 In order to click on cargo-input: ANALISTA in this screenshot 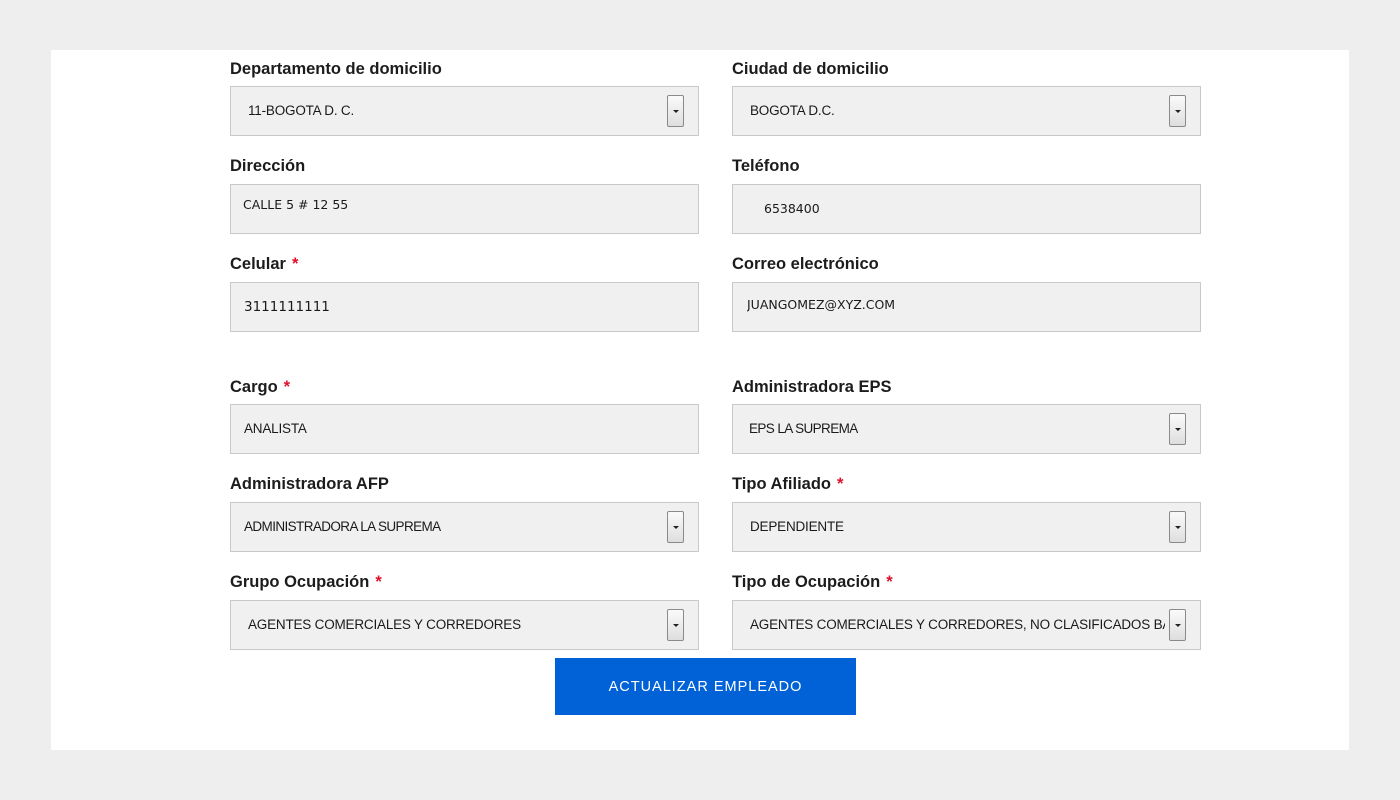, I will do `click(464, 429)`.